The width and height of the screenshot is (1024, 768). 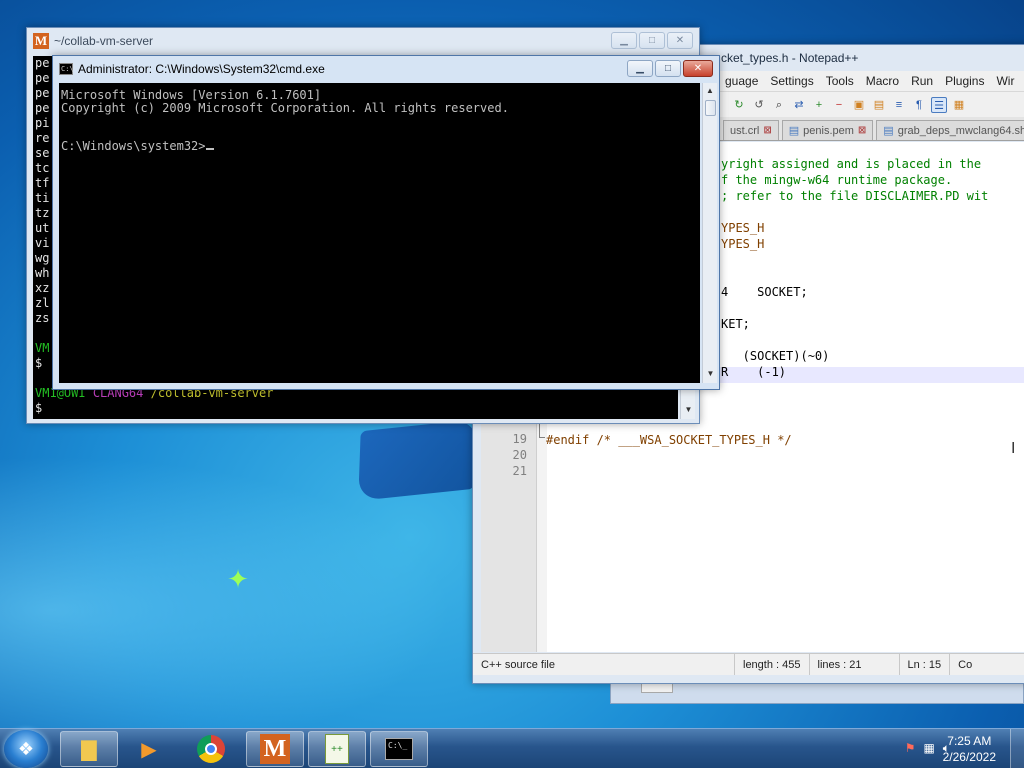 I want to click on code-line: 4 SOCKET;, so click(x=764, y=292).